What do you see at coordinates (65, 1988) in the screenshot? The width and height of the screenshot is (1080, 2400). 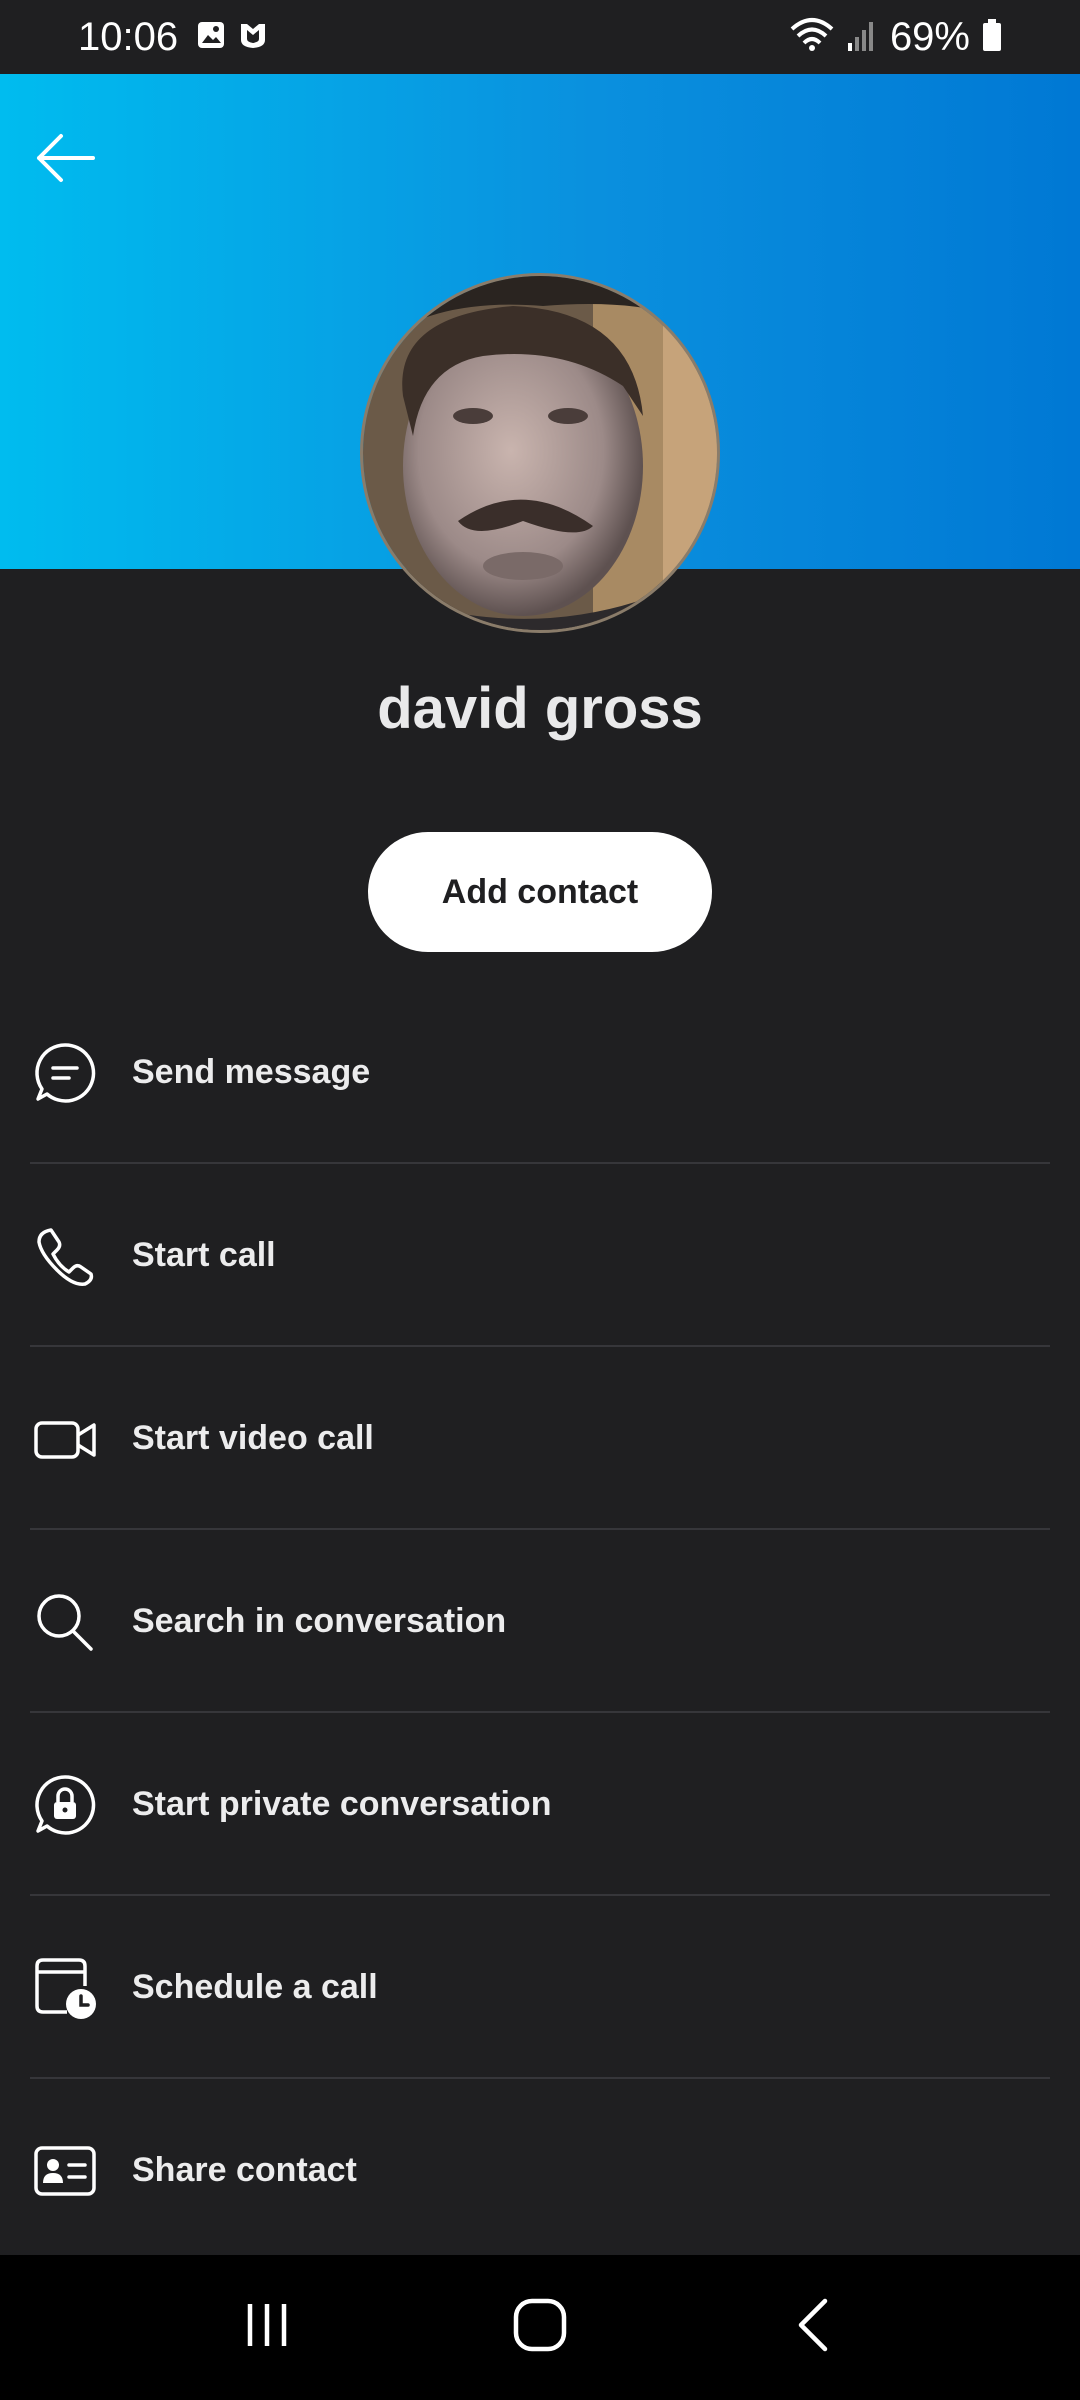 I see `calendar-clock-icon` at bounding box center [65, 1988].